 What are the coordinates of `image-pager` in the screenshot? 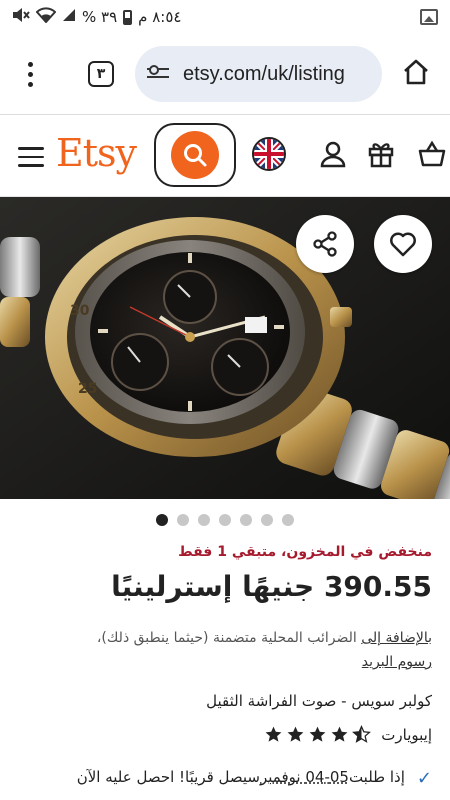 It's located at (225, 520).